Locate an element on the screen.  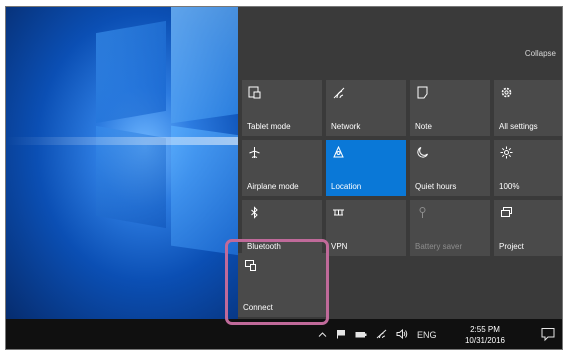
clock-date: 10/31/2016 is located at coordinates (485, 340).